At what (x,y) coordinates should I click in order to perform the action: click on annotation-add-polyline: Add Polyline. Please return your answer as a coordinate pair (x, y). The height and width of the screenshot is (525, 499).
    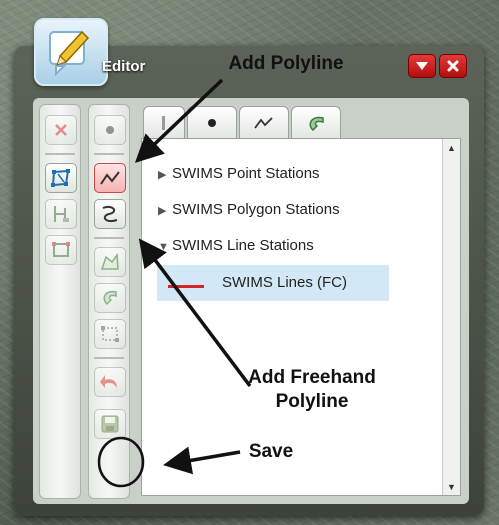
    Looking at the image, I should click on (286, 63).